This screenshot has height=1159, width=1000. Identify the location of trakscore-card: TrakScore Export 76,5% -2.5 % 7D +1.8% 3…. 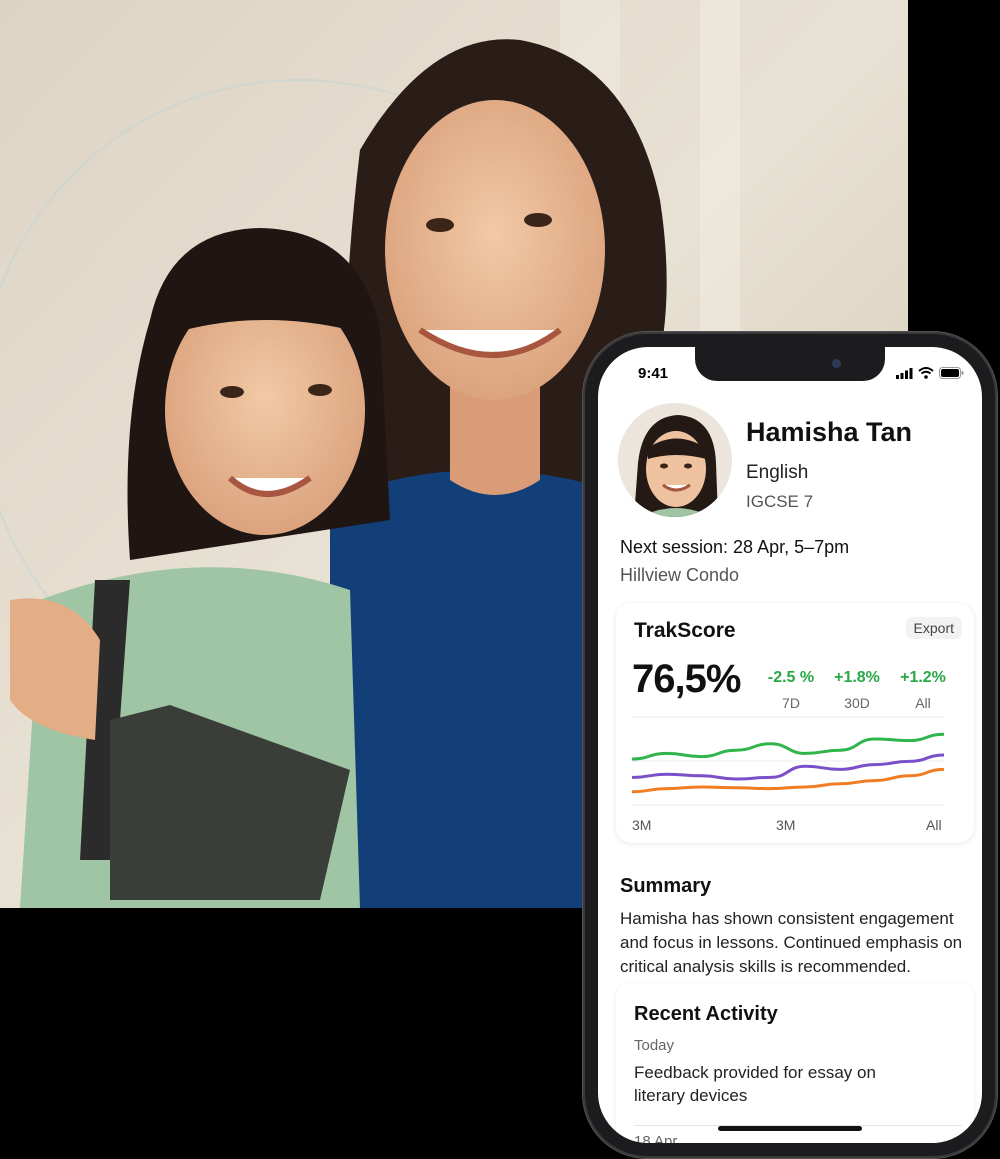
(795, 723).